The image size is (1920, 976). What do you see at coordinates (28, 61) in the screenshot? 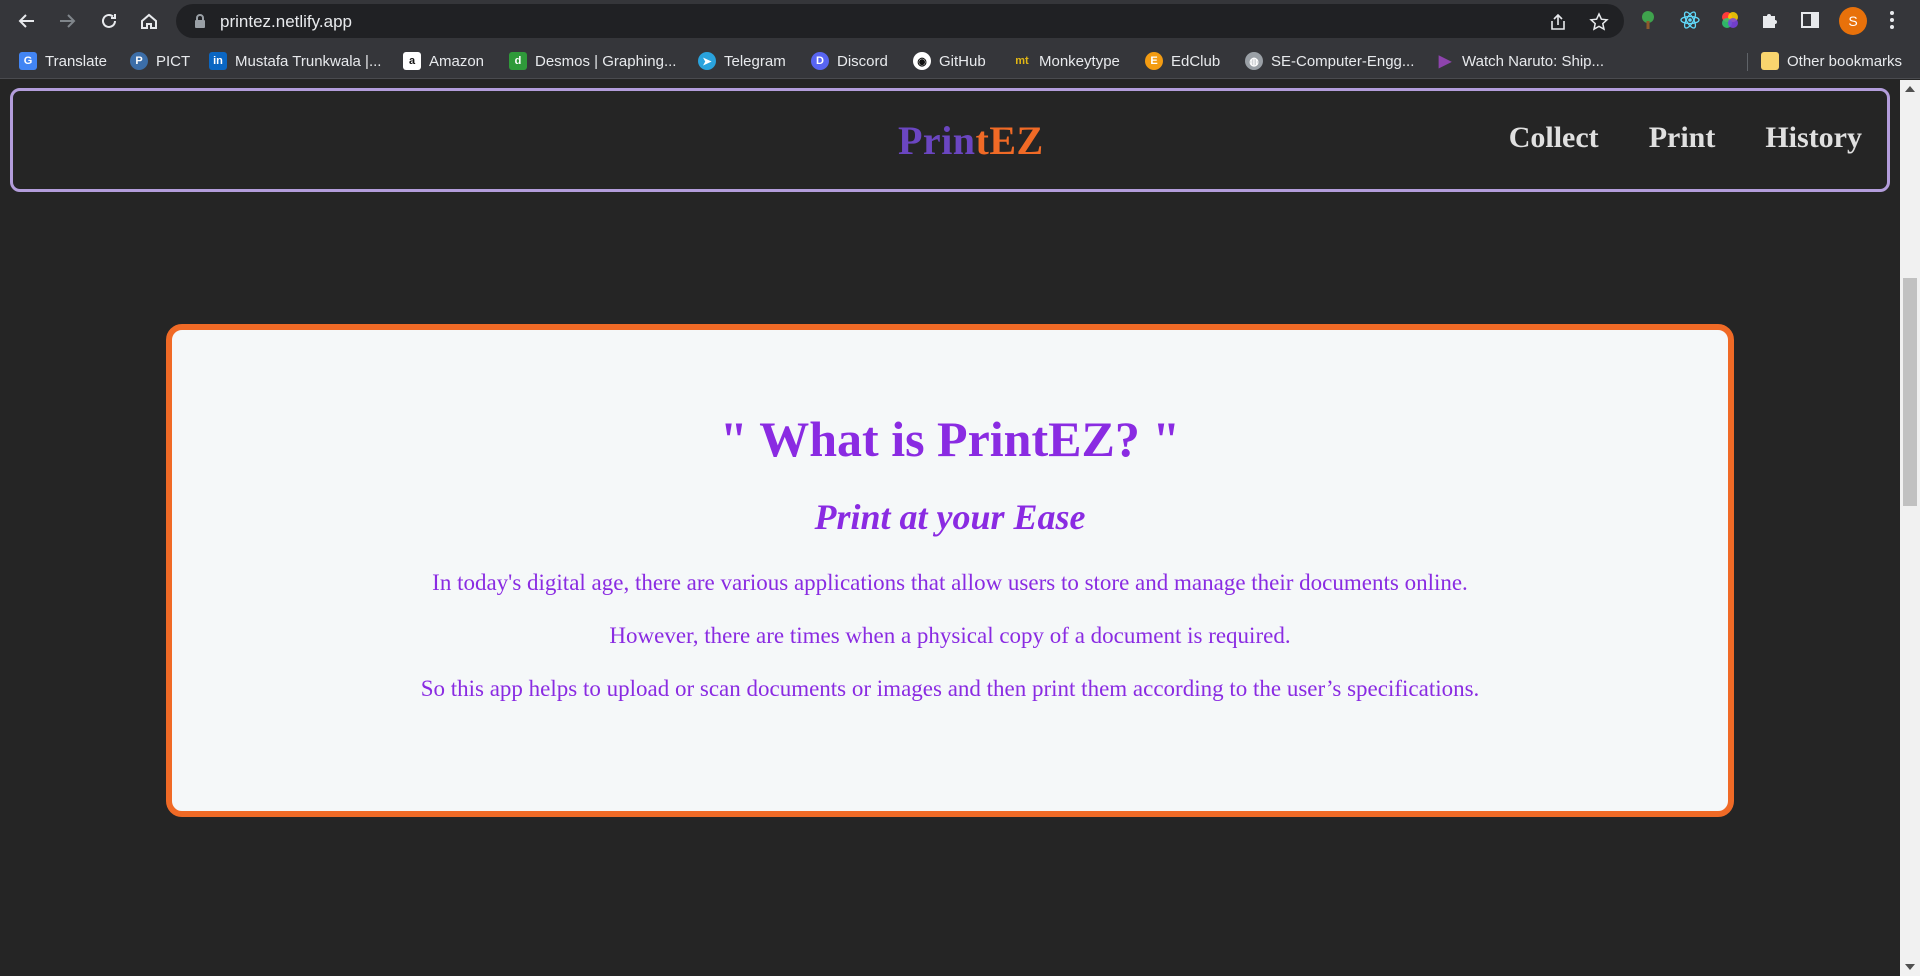
I see `google-translate-icon: G` at bounding box center [28, 61].